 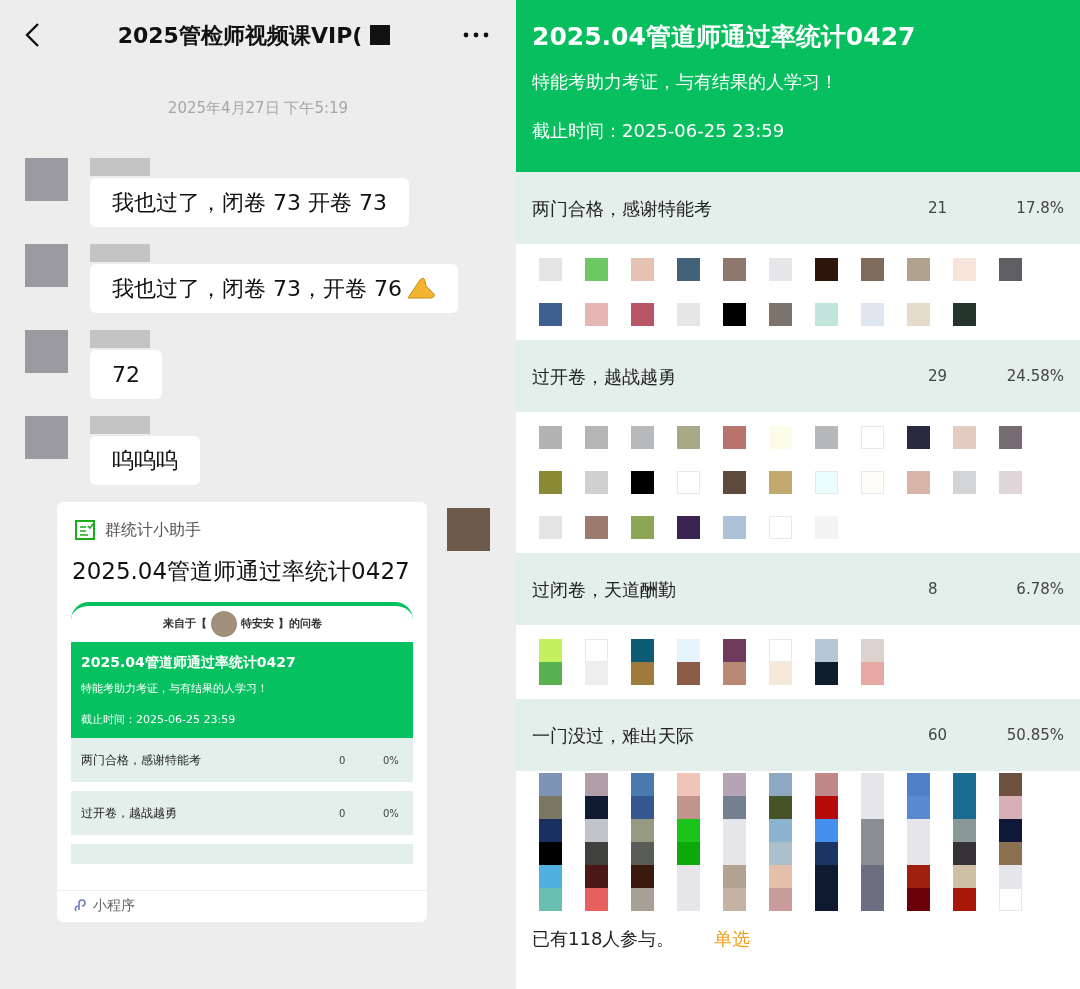 I want to click on vote-percent: 6.78%, so click(x=1039, y=589).